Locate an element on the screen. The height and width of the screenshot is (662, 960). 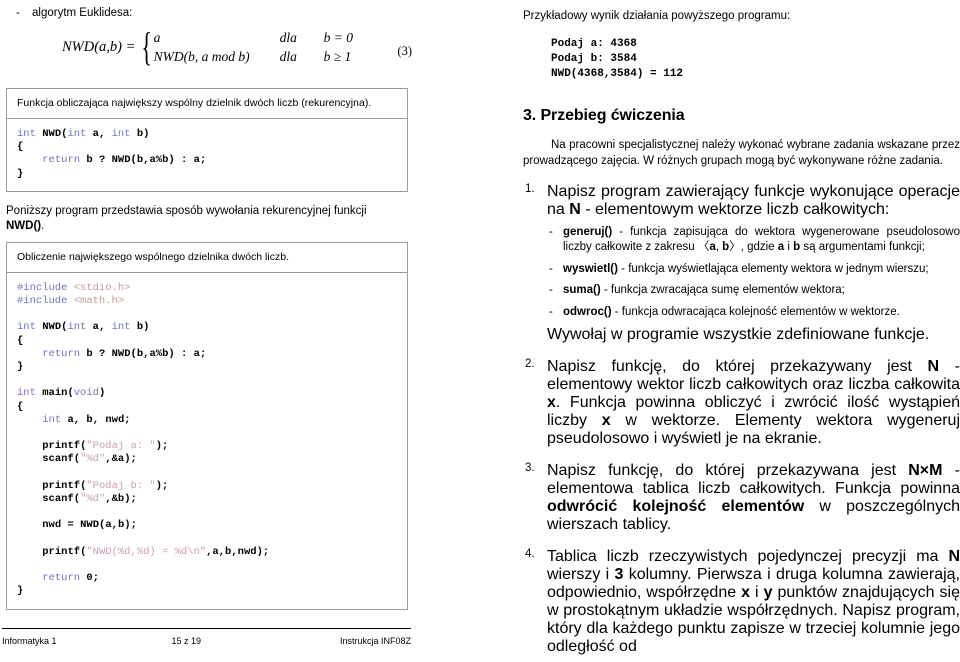
formula-cases: a dla b = 0 NWD(b, a mod b) dla b ≥ 1 is located at coordinates (253, 47).